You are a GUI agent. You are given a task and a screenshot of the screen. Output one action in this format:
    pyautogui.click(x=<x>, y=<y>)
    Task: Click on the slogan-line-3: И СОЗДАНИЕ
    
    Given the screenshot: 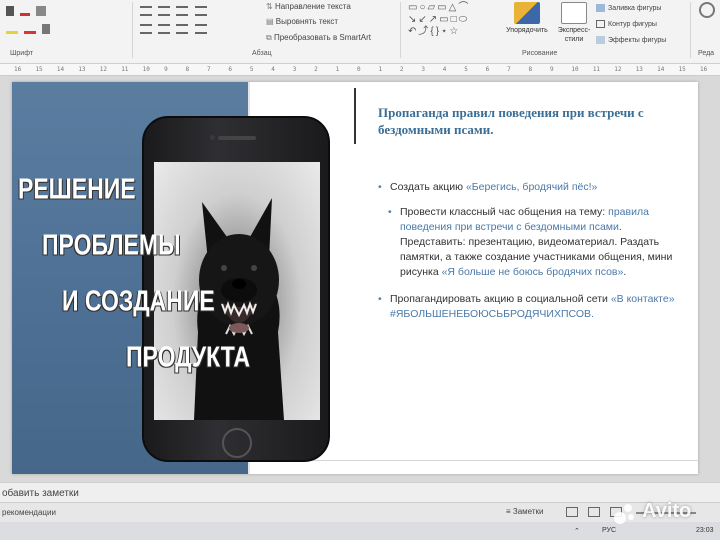 What is the action you would take?
    pyautogui.click(x=138, y=300)
    